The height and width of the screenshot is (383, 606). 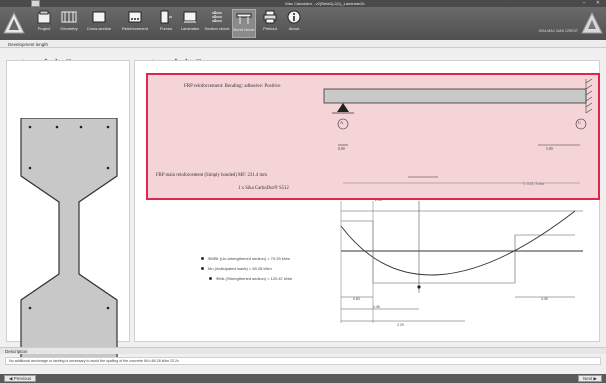 I want to click on printer-icon, so click(x=270, y=17).